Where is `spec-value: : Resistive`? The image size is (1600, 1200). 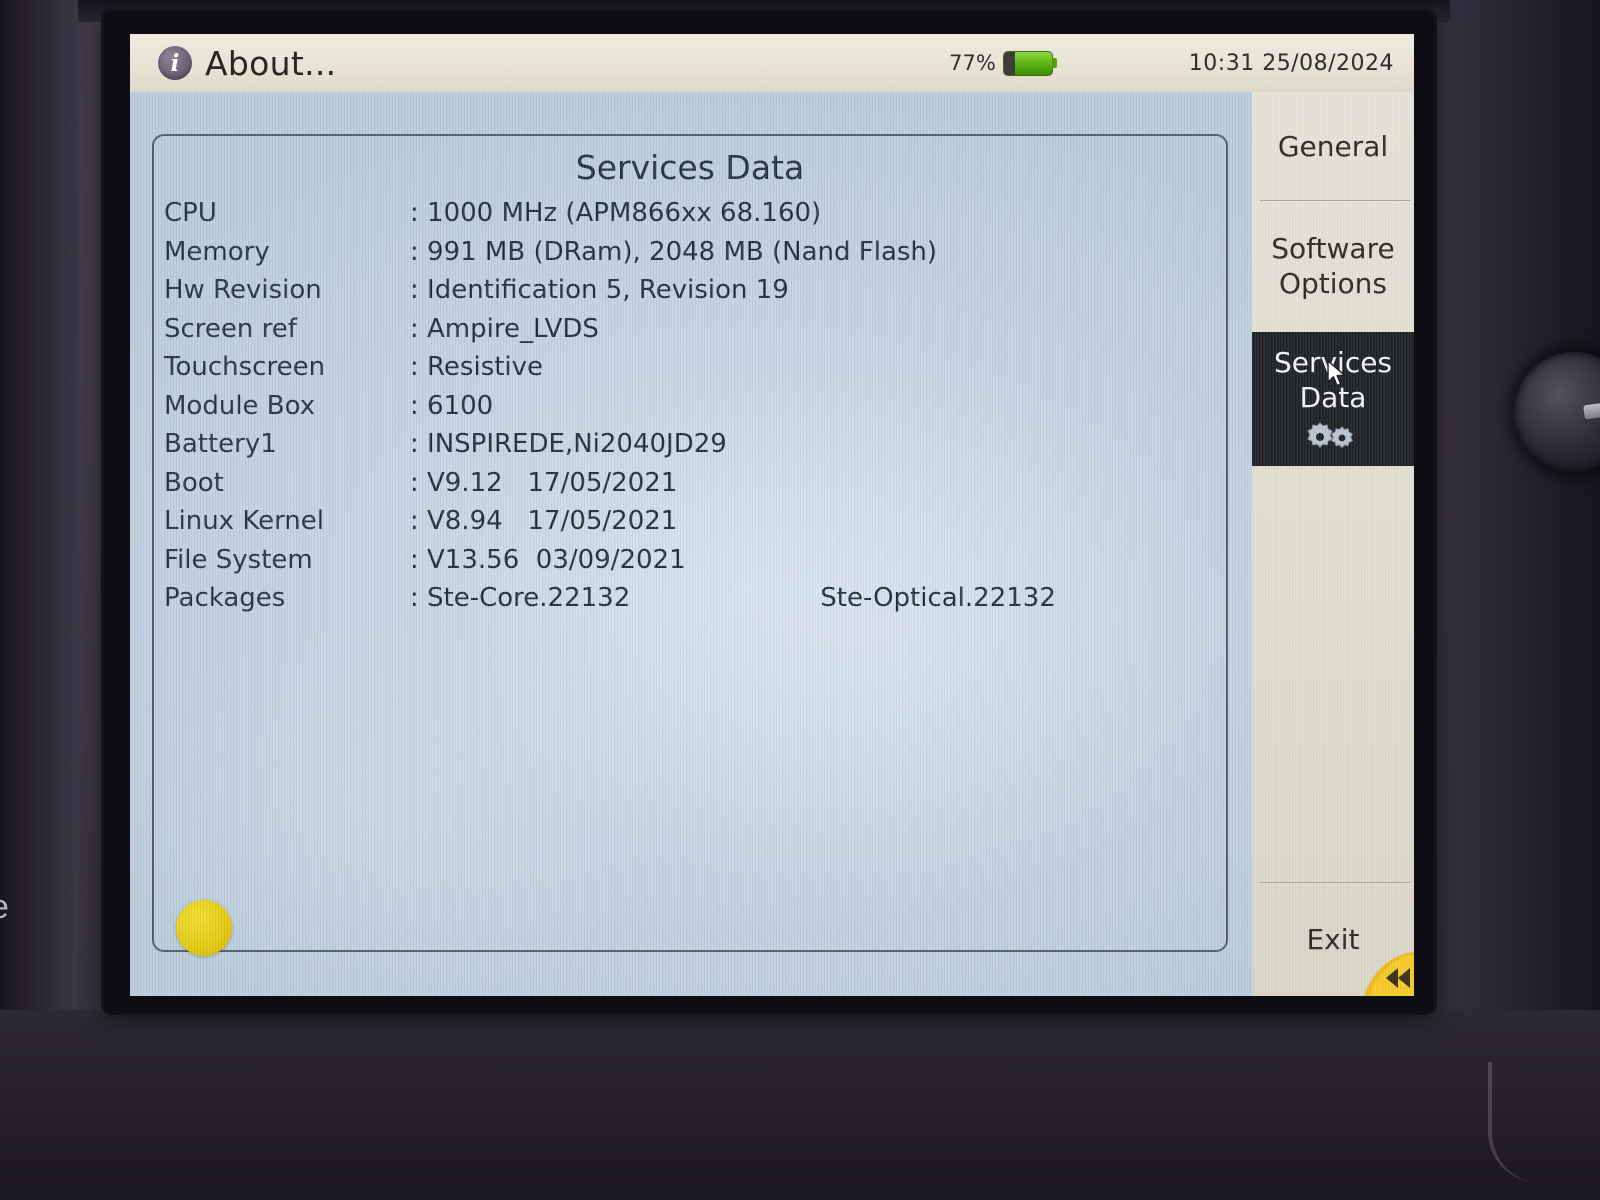
spec-value: : Resistive is located at coordinates (477, 367).